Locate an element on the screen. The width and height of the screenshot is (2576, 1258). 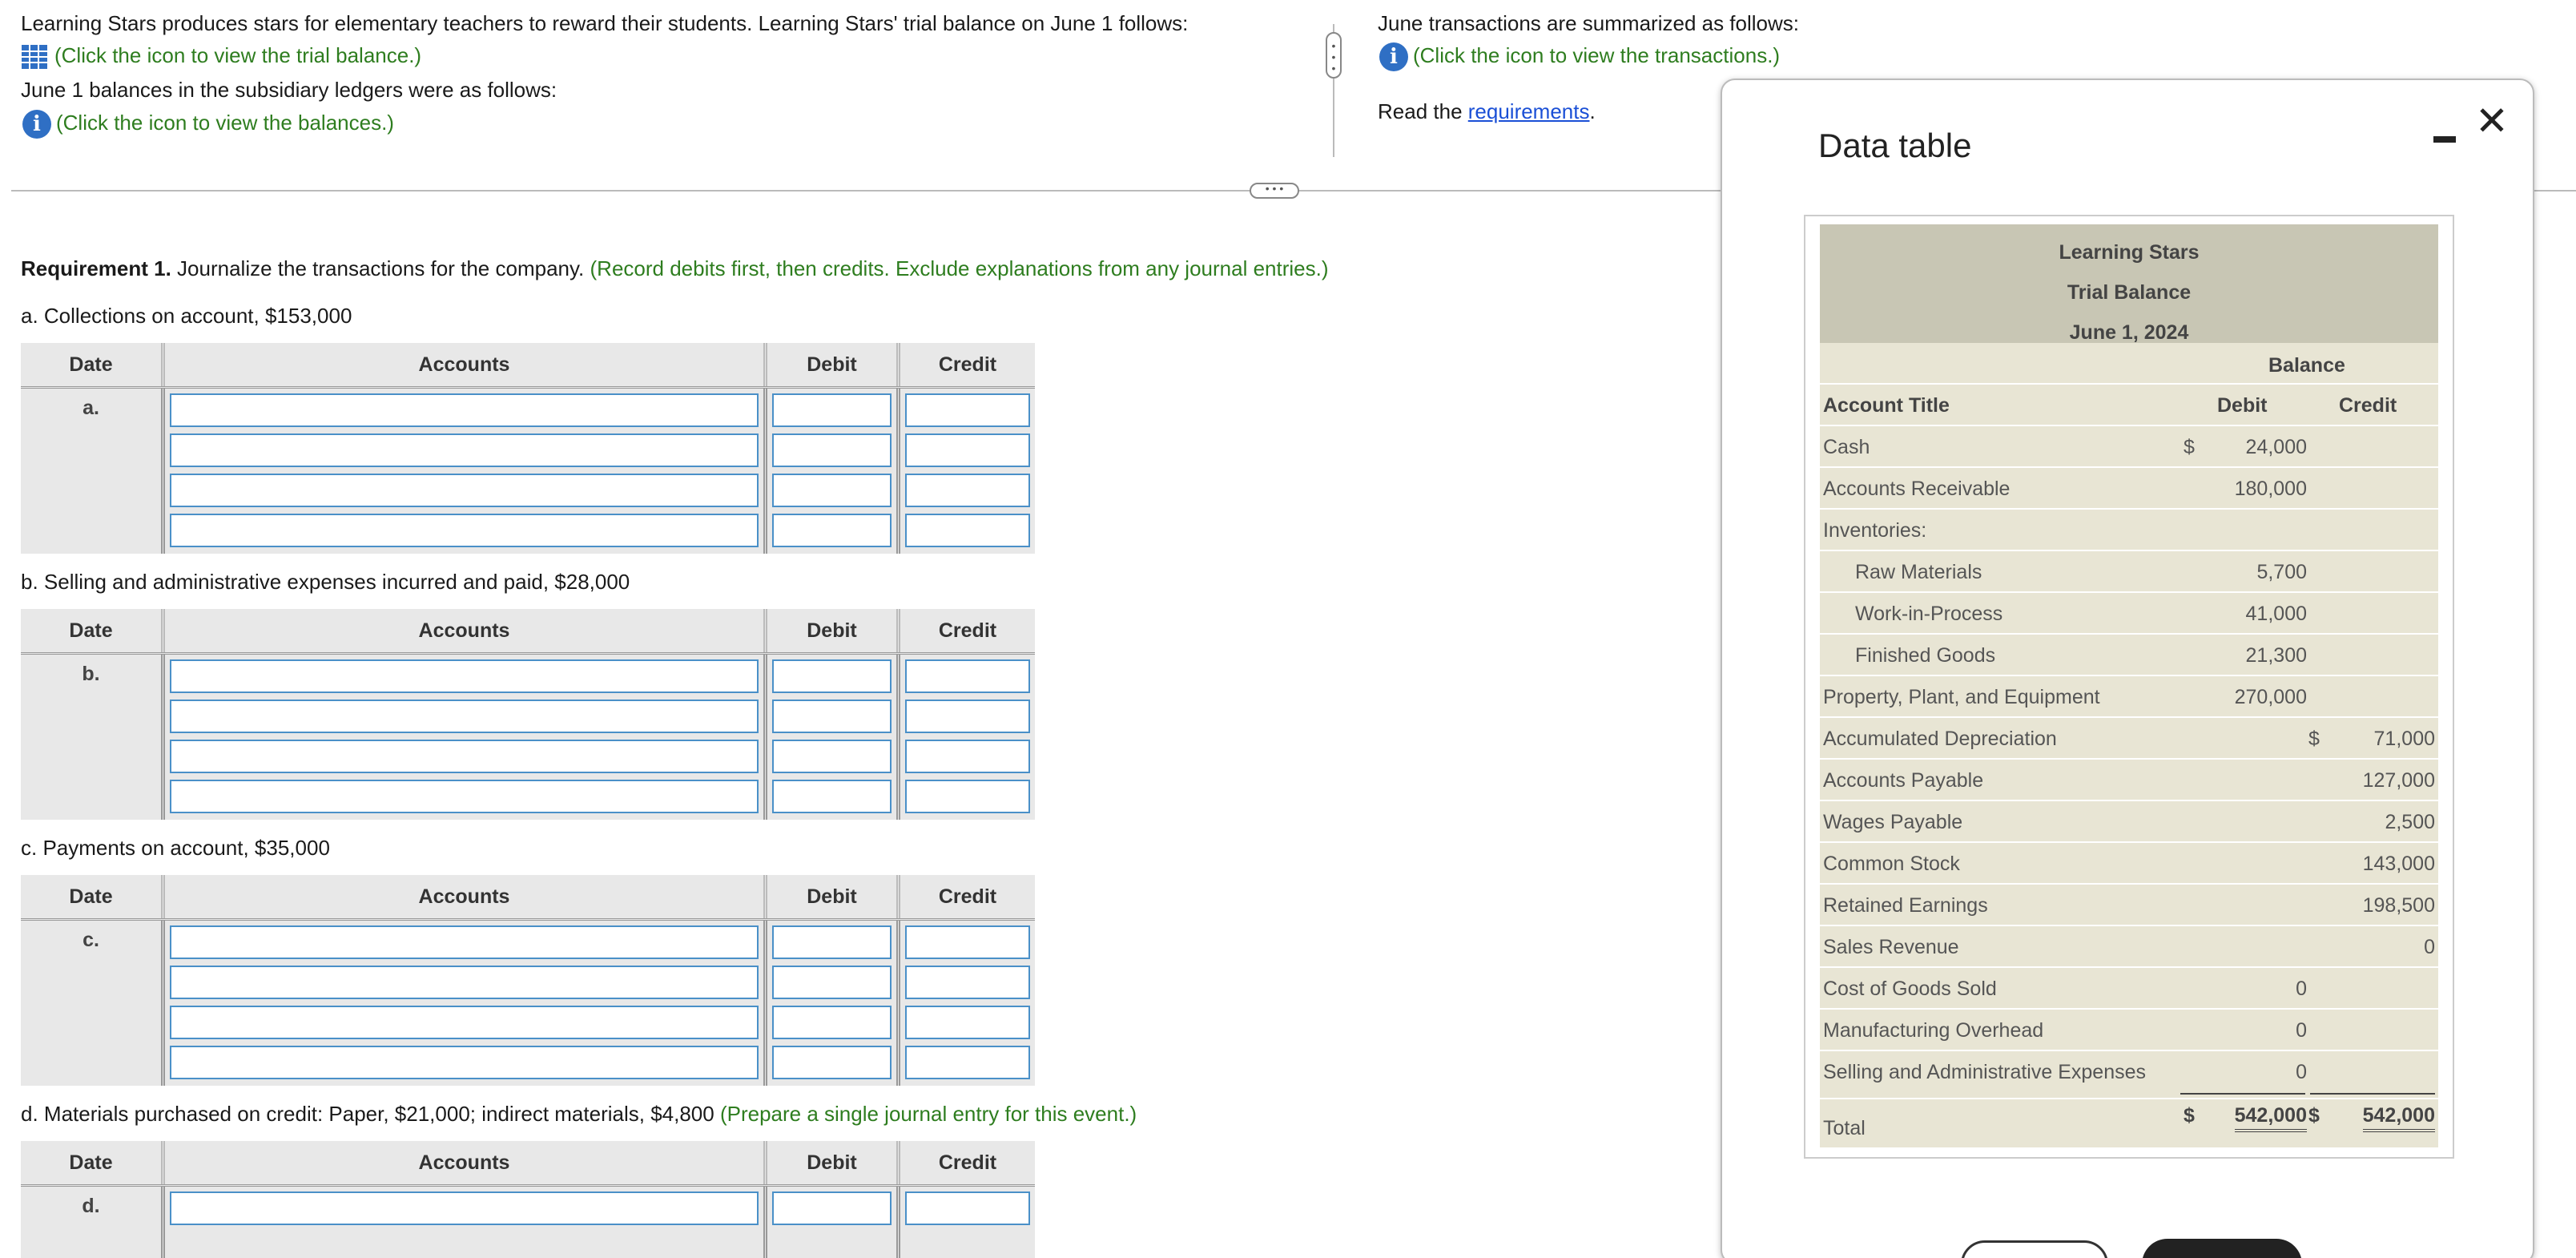
read-prefix: Read the is located at coordinates (1423, 111).